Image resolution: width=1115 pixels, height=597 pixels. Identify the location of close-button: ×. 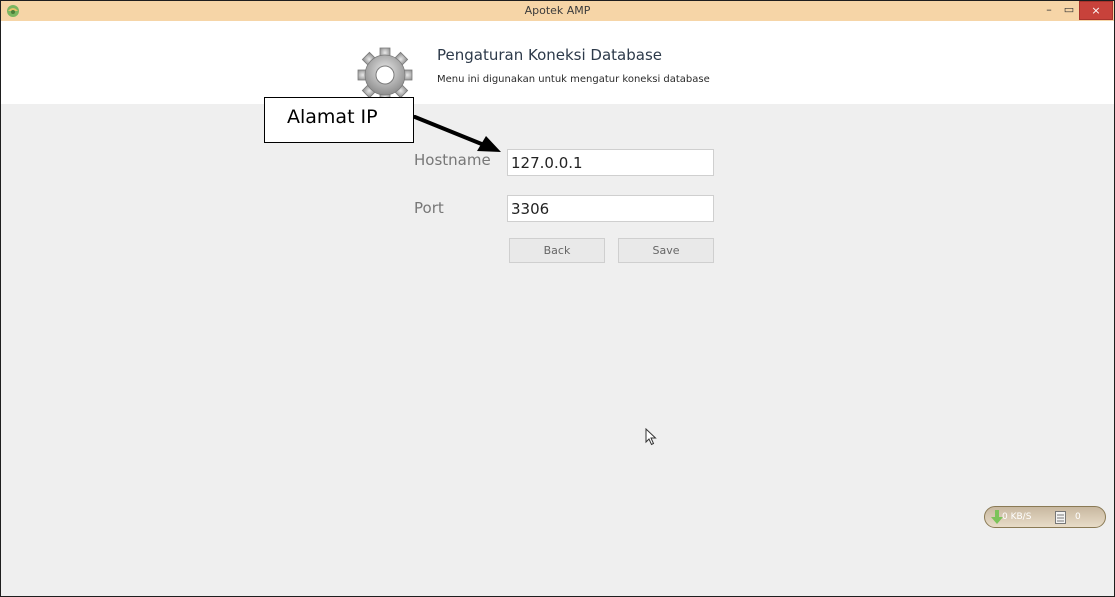
(1096, 10).